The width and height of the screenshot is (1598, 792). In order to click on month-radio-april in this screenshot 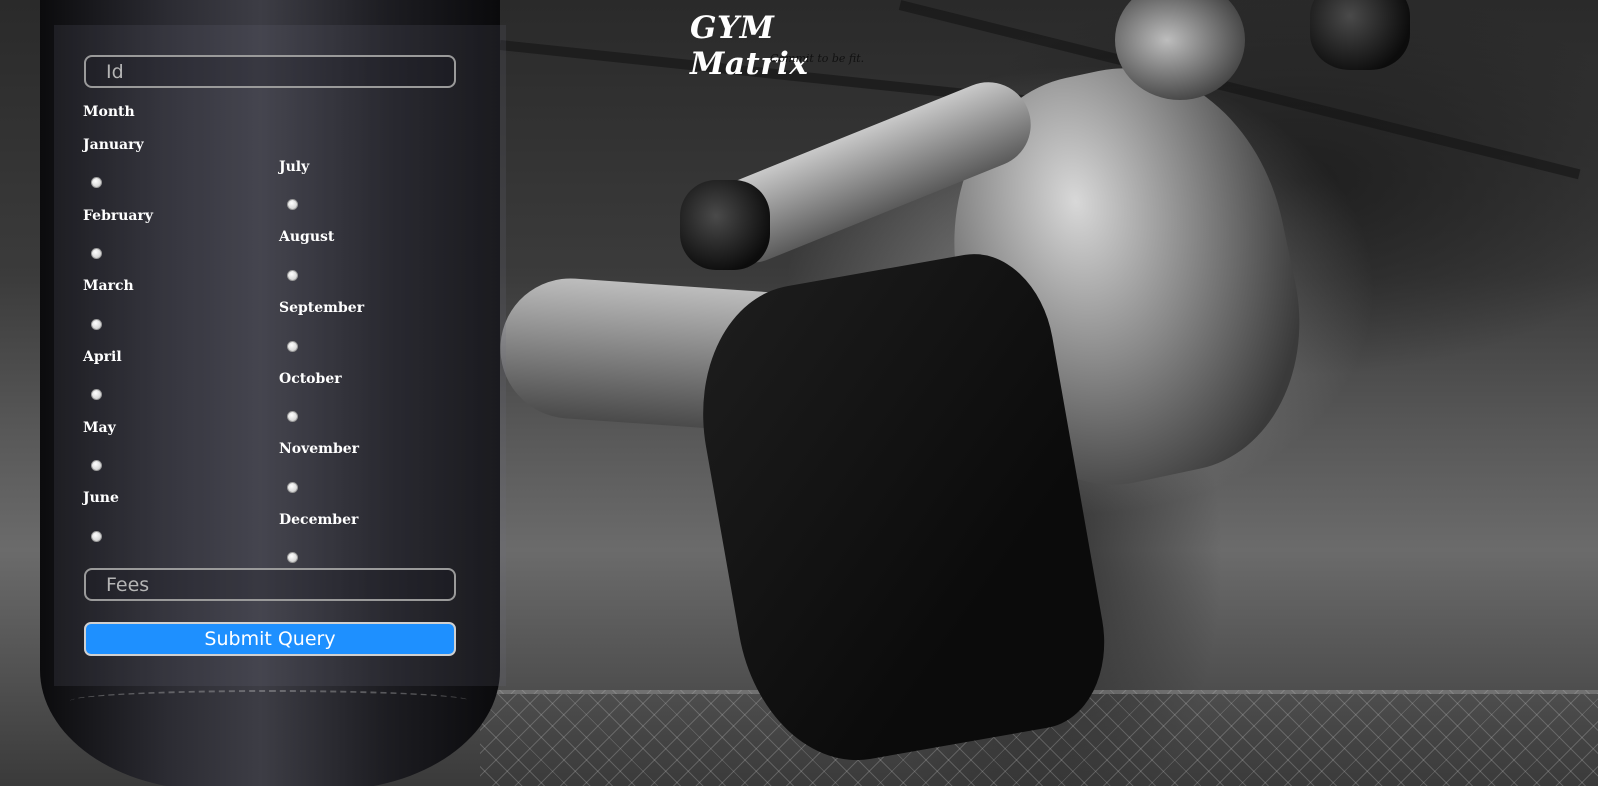, I will do `click(96, 394)`.